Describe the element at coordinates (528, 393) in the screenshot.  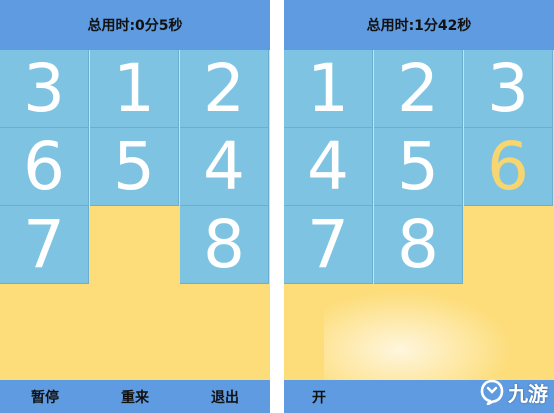
I see `watermark-text: 九游` at that location.